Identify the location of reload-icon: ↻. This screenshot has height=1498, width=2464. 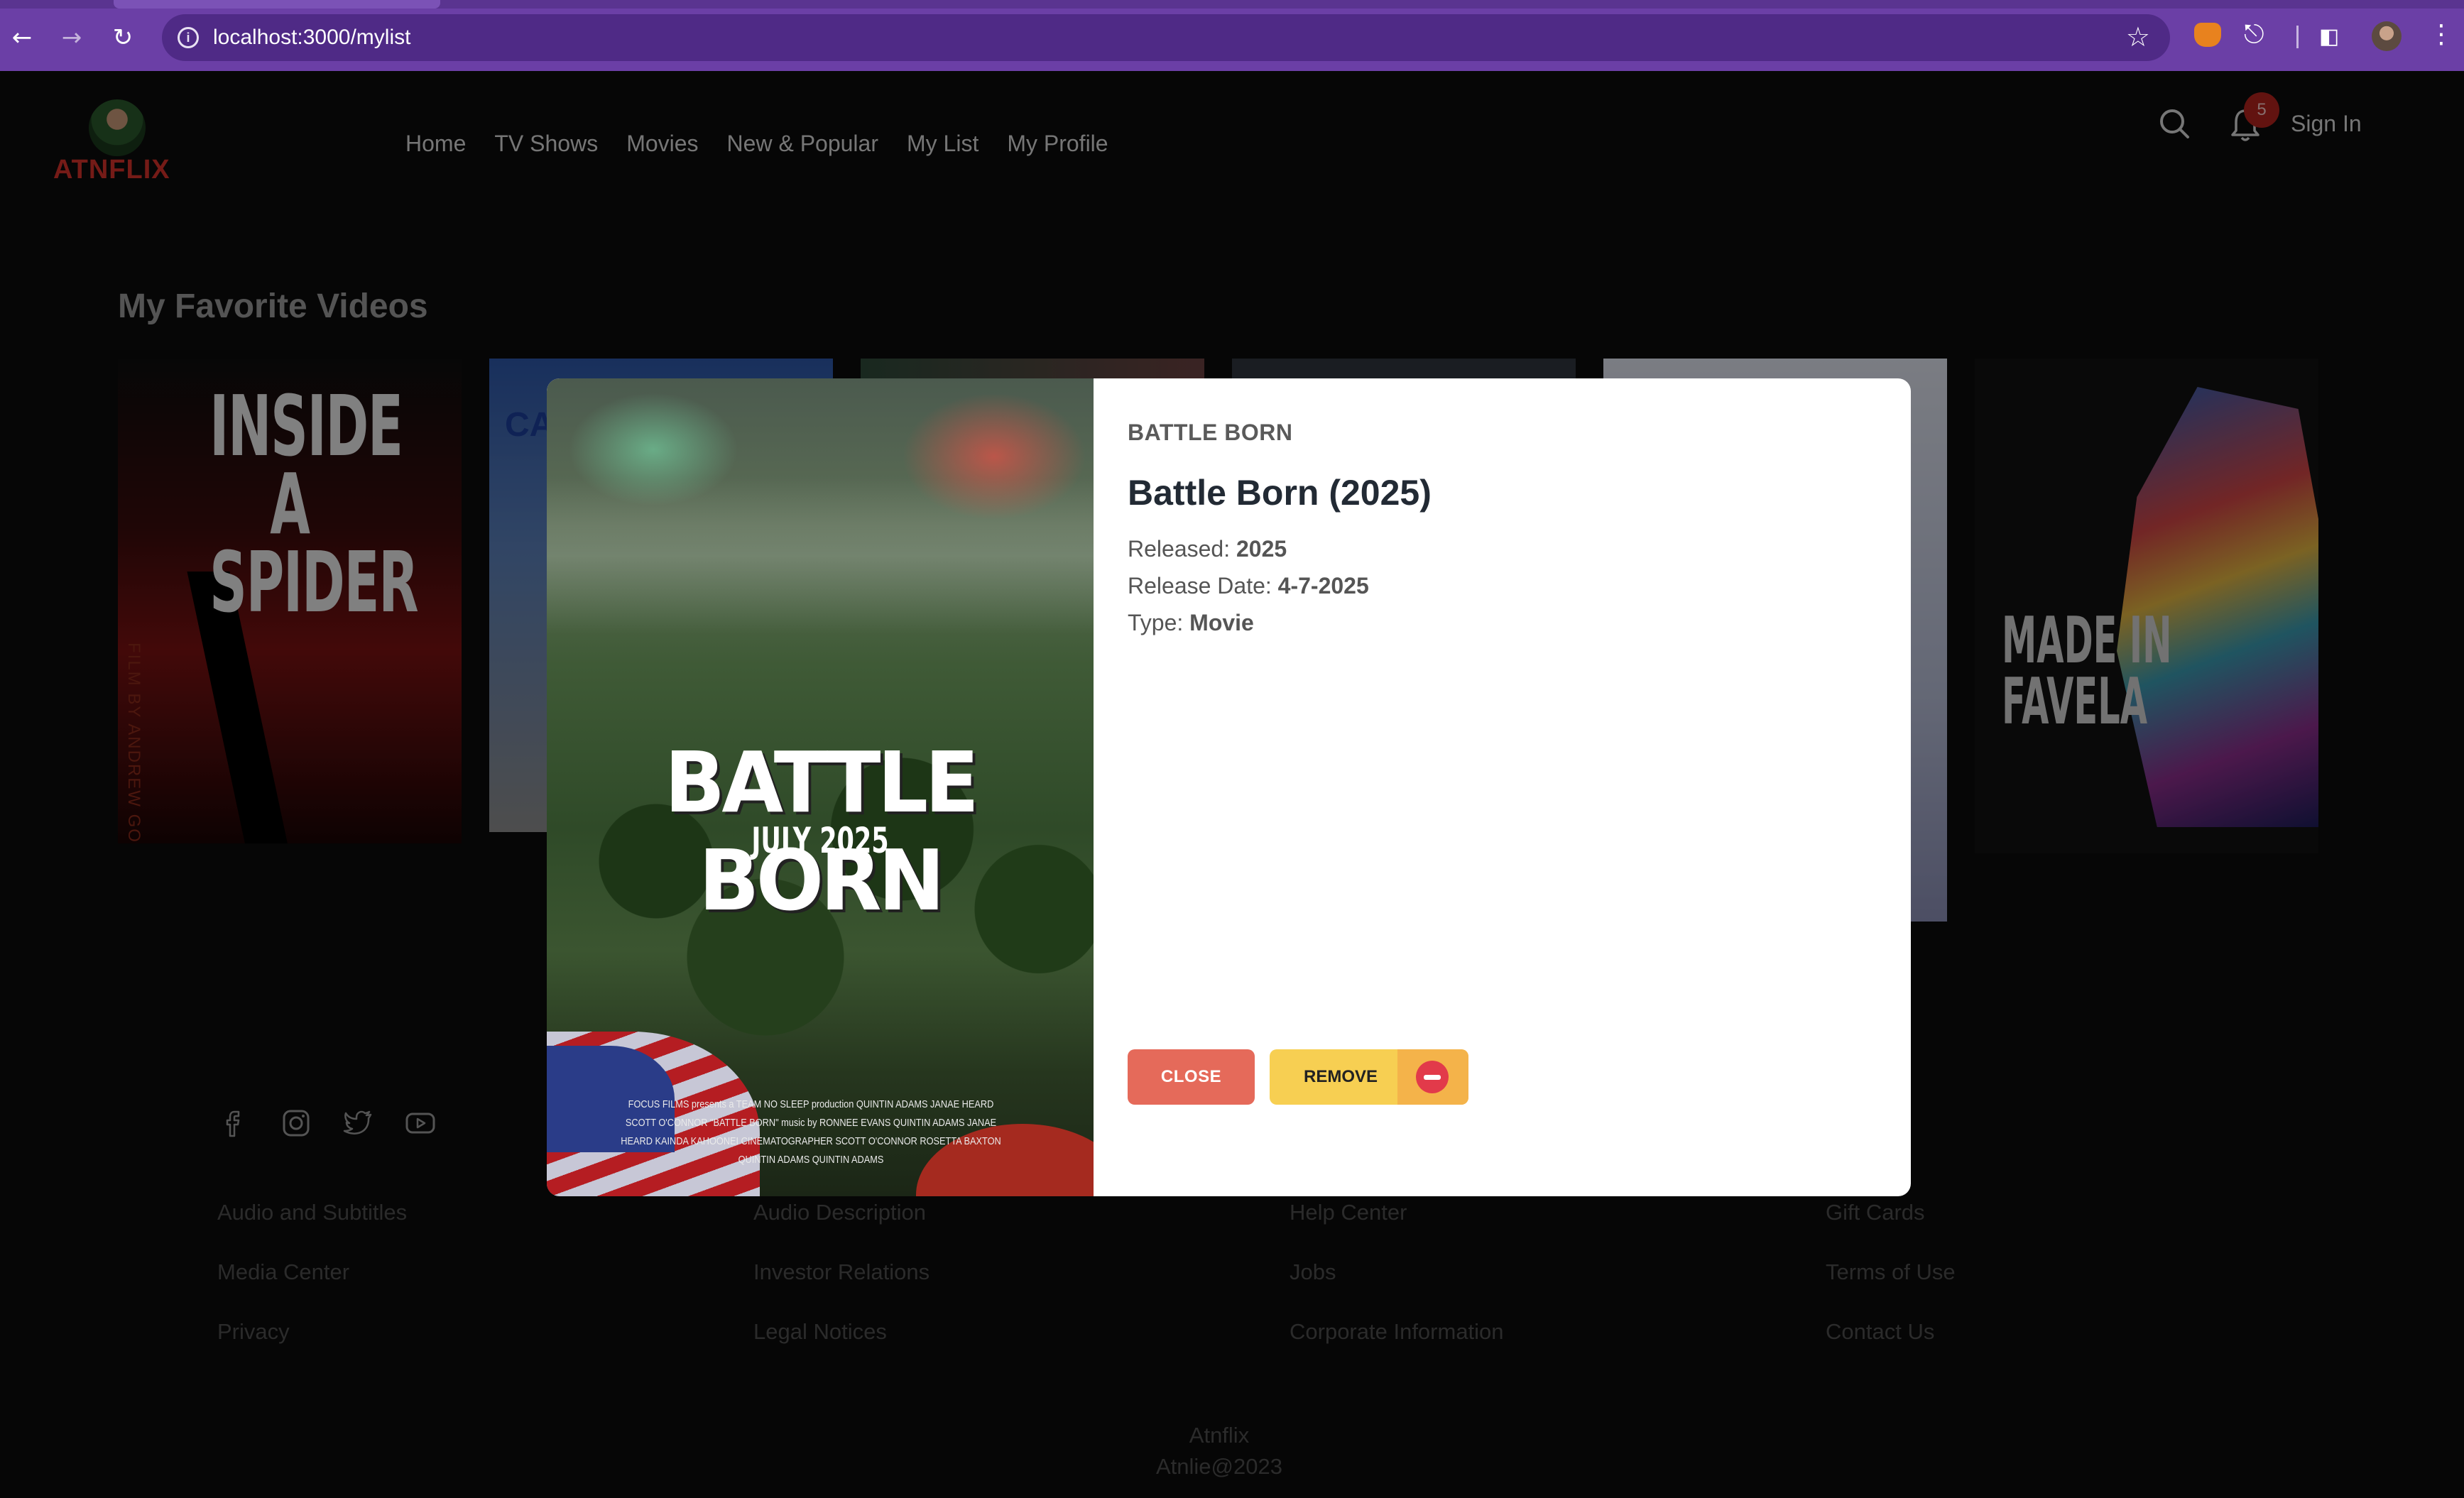
(123, 37).